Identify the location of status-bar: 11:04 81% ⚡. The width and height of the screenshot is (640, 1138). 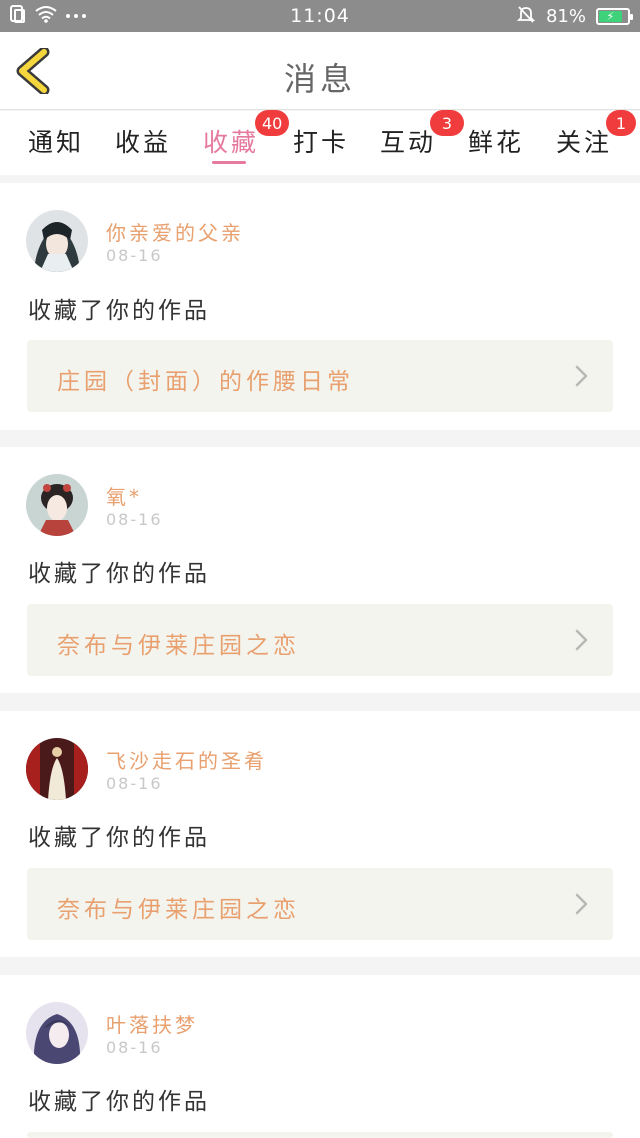
(320, 16).